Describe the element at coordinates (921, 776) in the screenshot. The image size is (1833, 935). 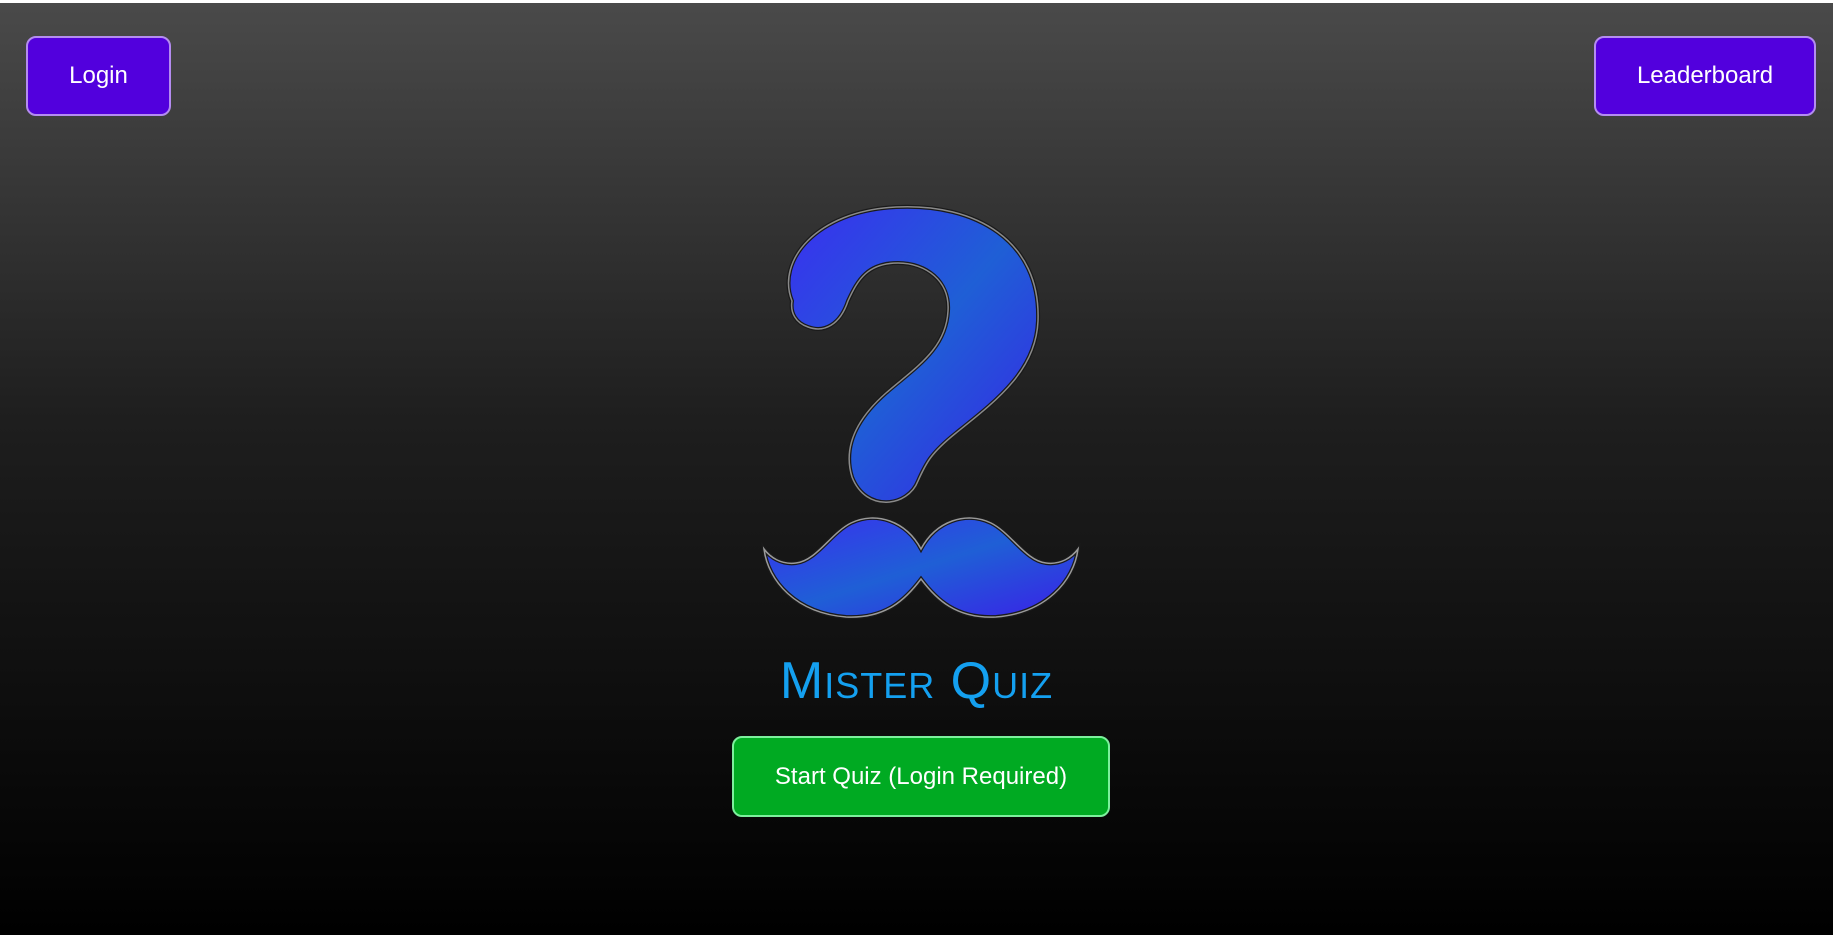
I see `start-quiz-button: Start Quiz (Login Required)` at that location.